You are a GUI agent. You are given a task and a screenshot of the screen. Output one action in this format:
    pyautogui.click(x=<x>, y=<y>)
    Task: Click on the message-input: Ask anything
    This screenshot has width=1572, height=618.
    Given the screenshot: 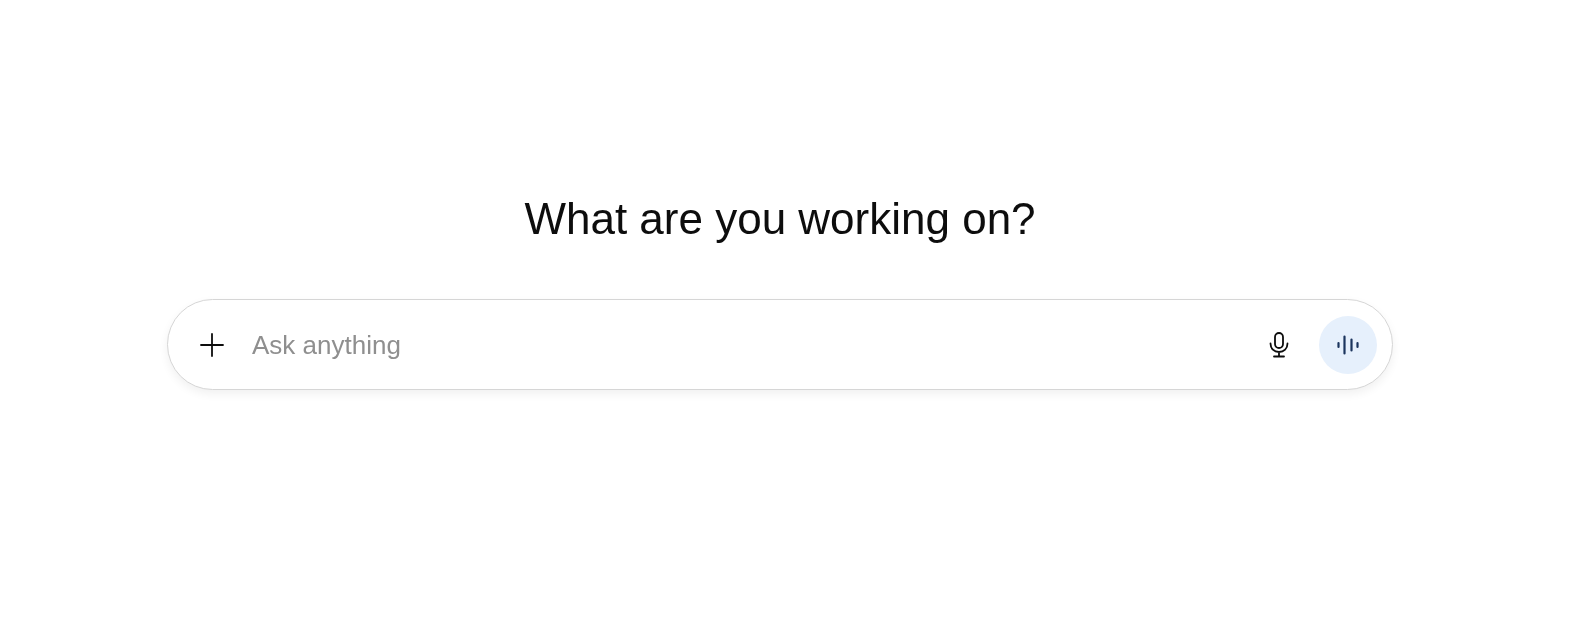 What is the action you would take?
    pyautogui.click(x=756, y=344)
    